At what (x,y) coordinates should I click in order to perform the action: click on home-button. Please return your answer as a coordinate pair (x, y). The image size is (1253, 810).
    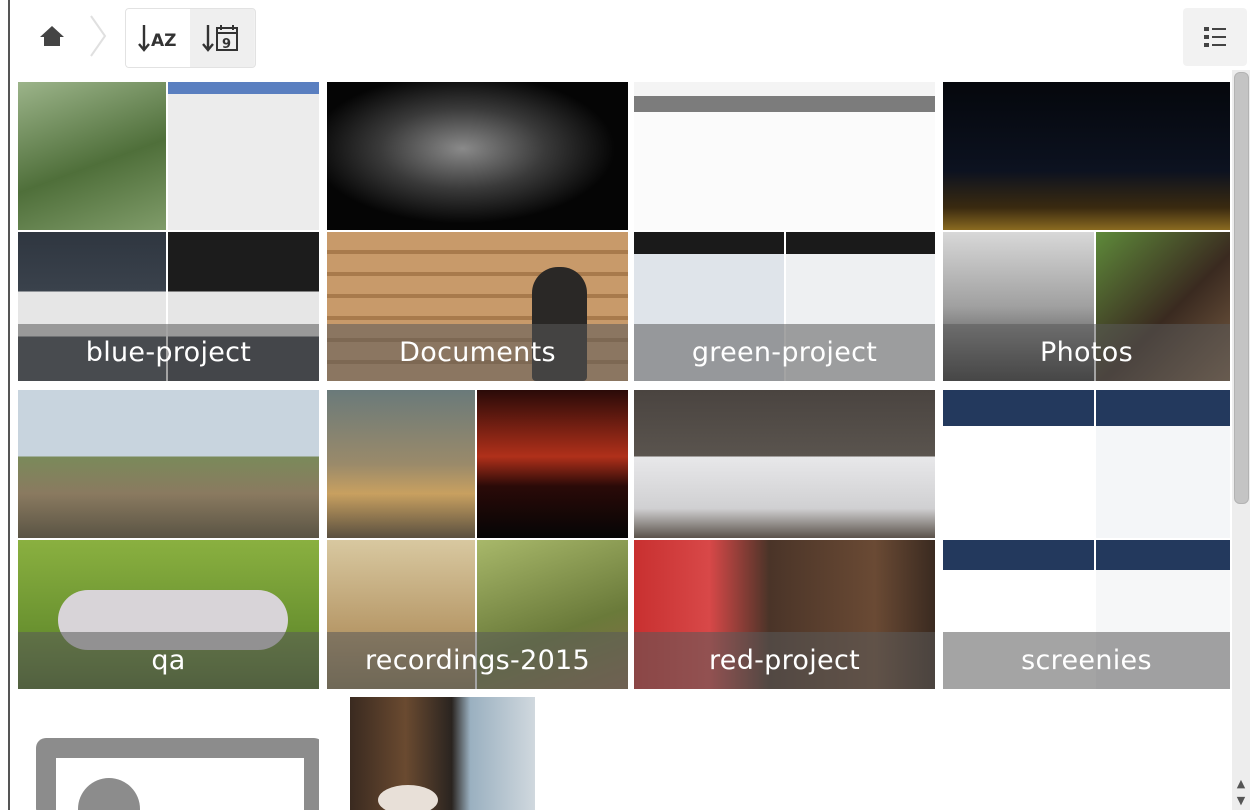
    Looking at the image, I should click on (52, 36).